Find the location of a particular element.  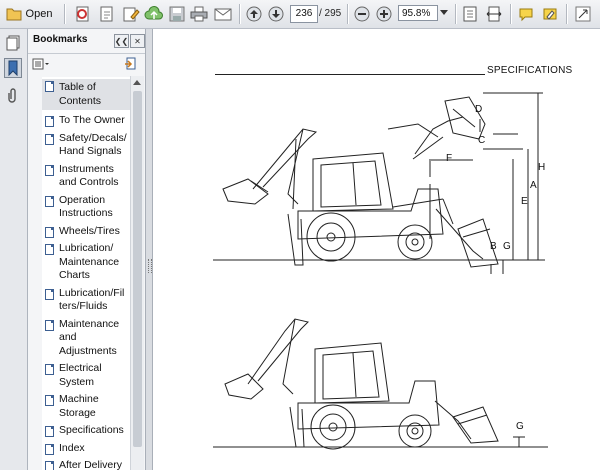

bookmark-item: Lubrication/Fil ters/Fluids is located at coordinates (86, 300).